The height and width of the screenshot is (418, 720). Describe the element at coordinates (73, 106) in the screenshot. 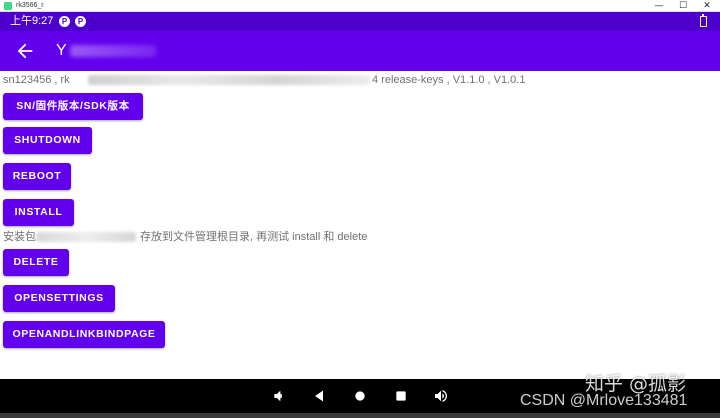

I see `sn-firmware-sdk-button: SN/固件版本/SDK版本` at that location.